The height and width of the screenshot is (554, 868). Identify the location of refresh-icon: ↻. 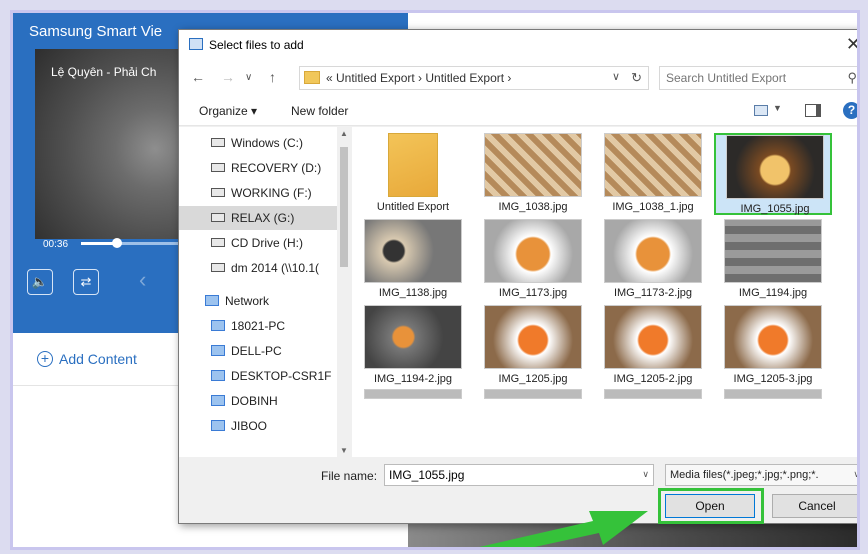
(636, 78).